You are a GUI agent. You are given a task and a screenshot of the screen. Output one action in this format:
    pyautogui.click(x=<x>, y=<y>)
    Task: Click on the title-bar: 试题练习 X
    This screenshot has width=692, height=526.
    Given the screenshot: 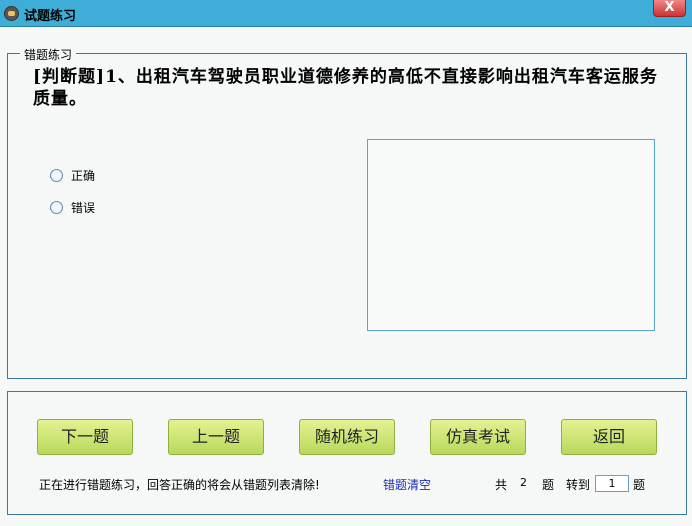 What is the action you would take?
    pyautogui.click(x=346, y=13)
    